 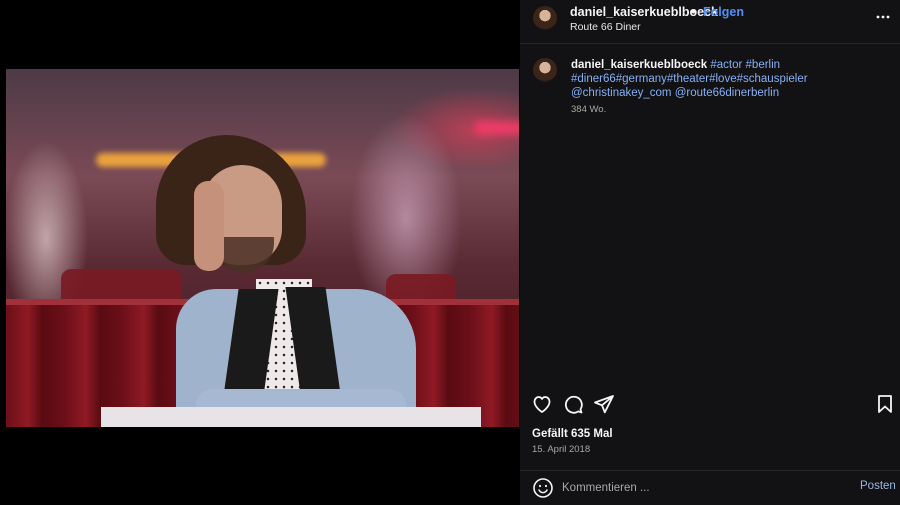 What do you see at coordinates (573, 404) in the screenshot?
I see `comment-icon` at bounding box center [573, 404].